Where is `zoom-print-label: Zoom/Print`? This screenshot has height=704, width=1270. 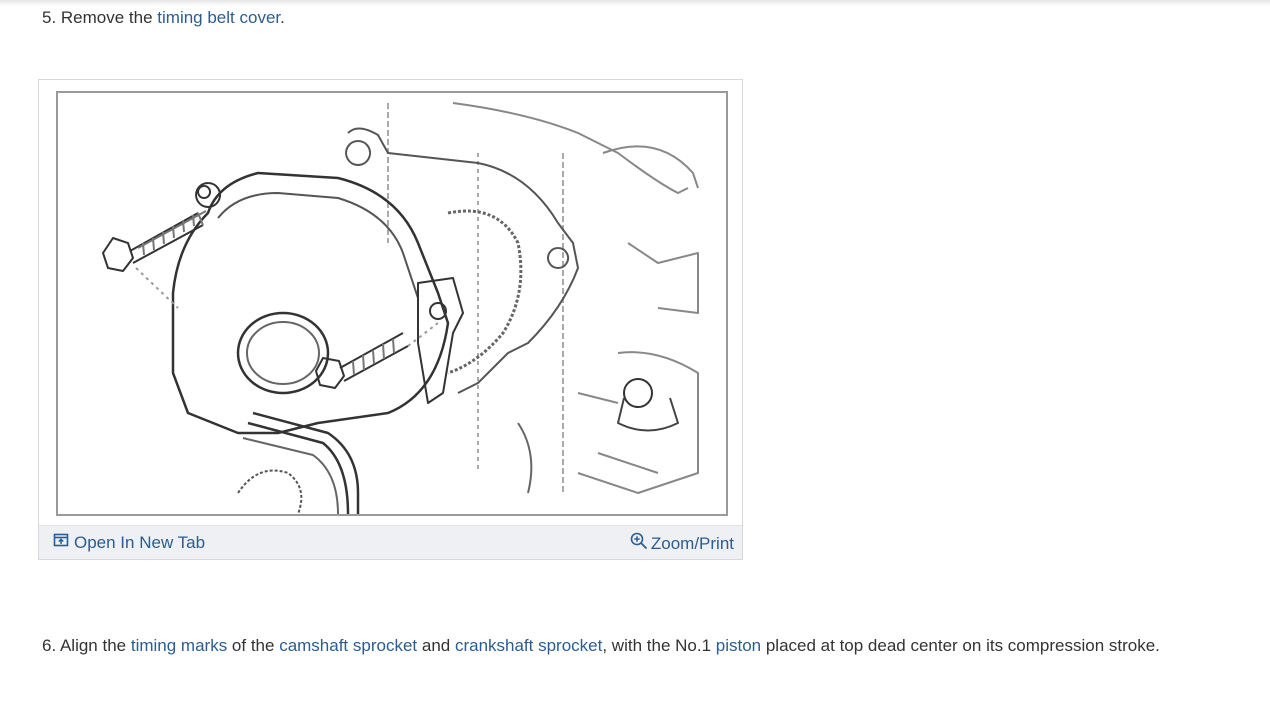
zoom-print-label: Zoom/Print is located at coordinates (692, 543).